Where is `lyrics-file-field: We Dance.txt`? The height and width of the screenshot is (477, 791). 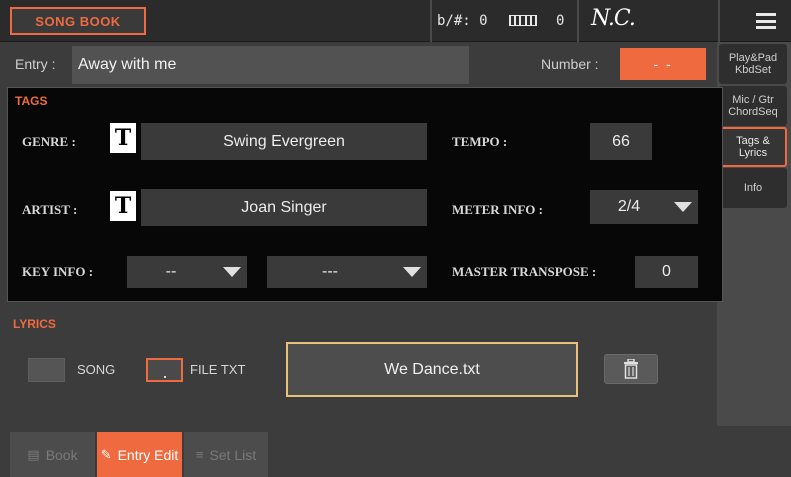
lyrics-file-field: We Dance.txt is located at coordinates (432, 369).